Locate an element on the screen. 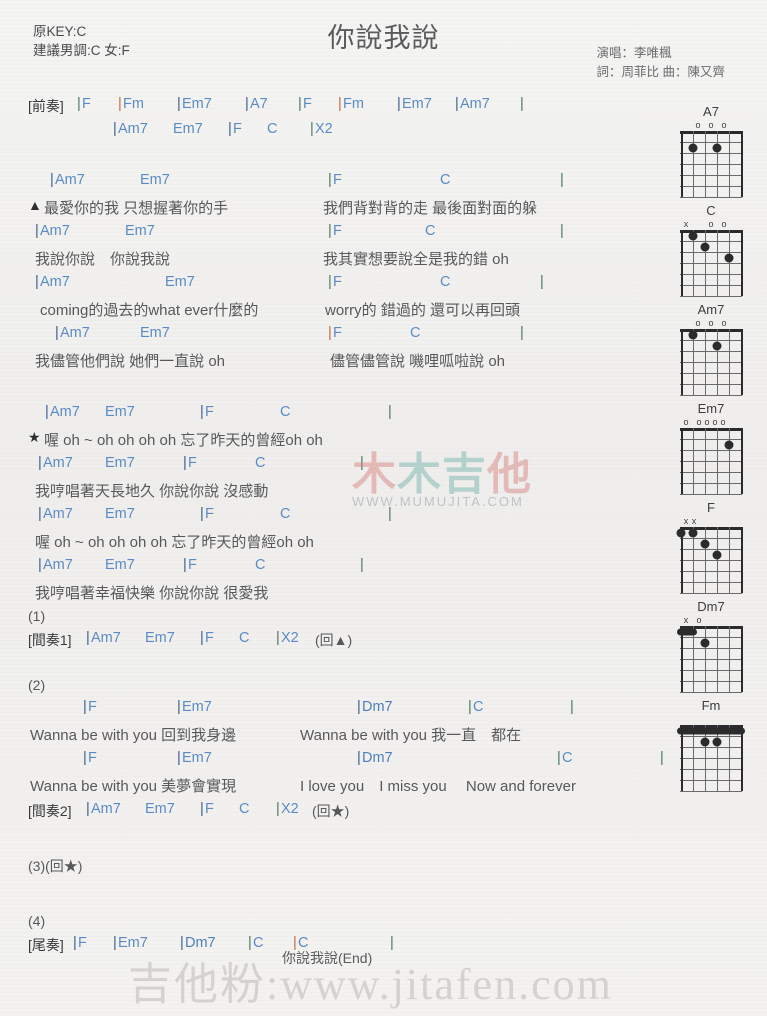  lyric-line: Wanna be with you 我一直 都在 is located at coordinates (411, 735).